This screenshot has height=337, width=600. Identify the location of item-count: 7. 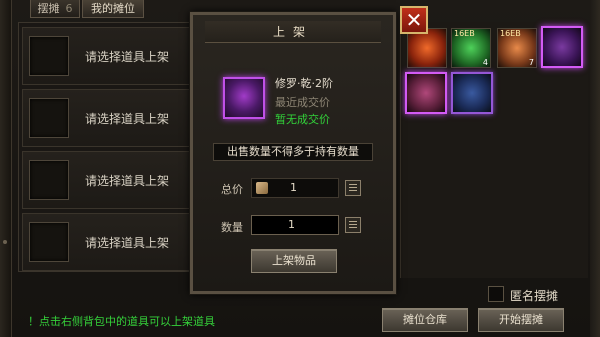
(531, 62).